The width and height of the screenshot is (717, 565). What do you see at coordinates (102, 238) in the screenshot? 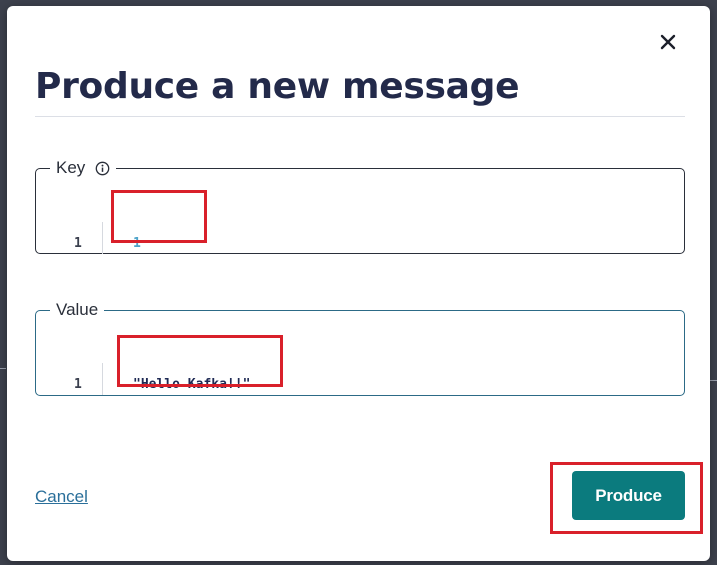
I see `key-gutter-divider` at bounding box center [102, 238].